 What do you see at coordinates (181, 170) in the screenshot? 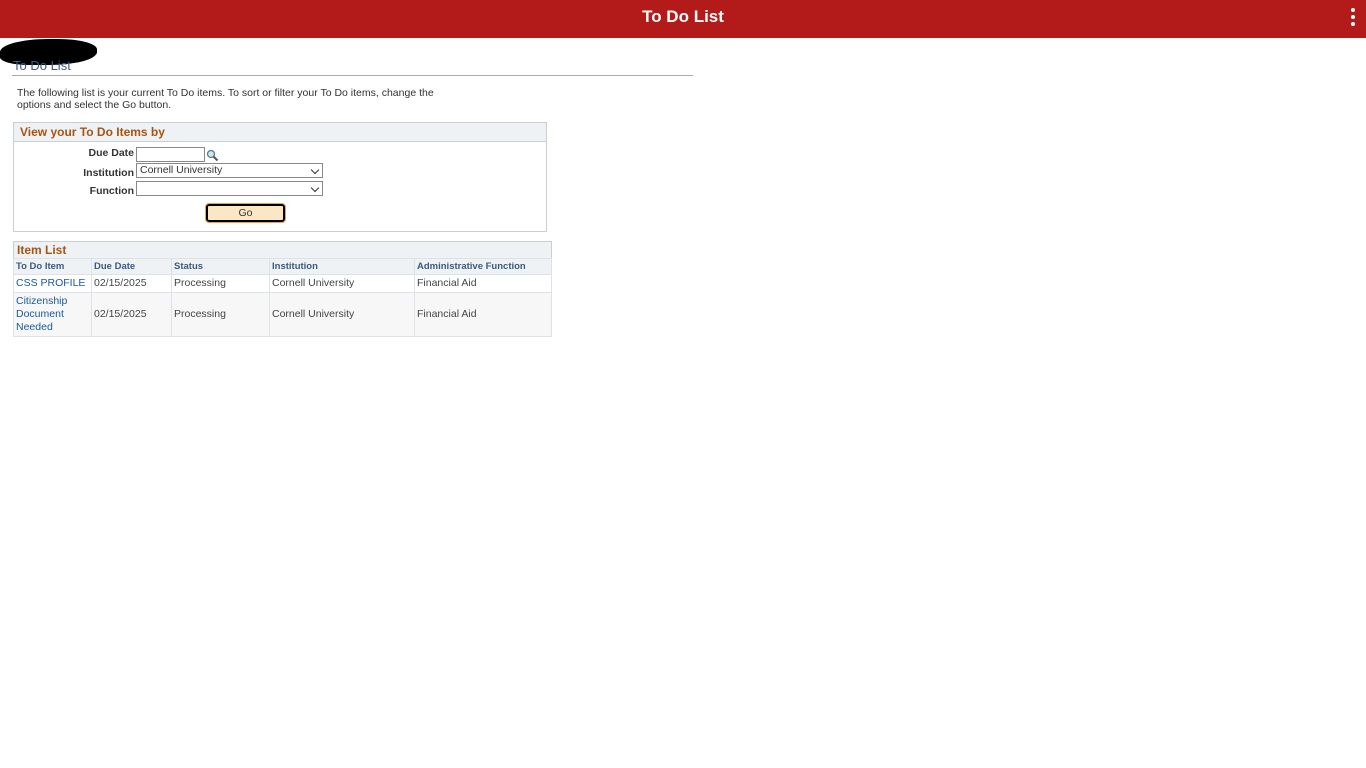
I see `institution-value: Cornell University` at bounding box center [181, 170].